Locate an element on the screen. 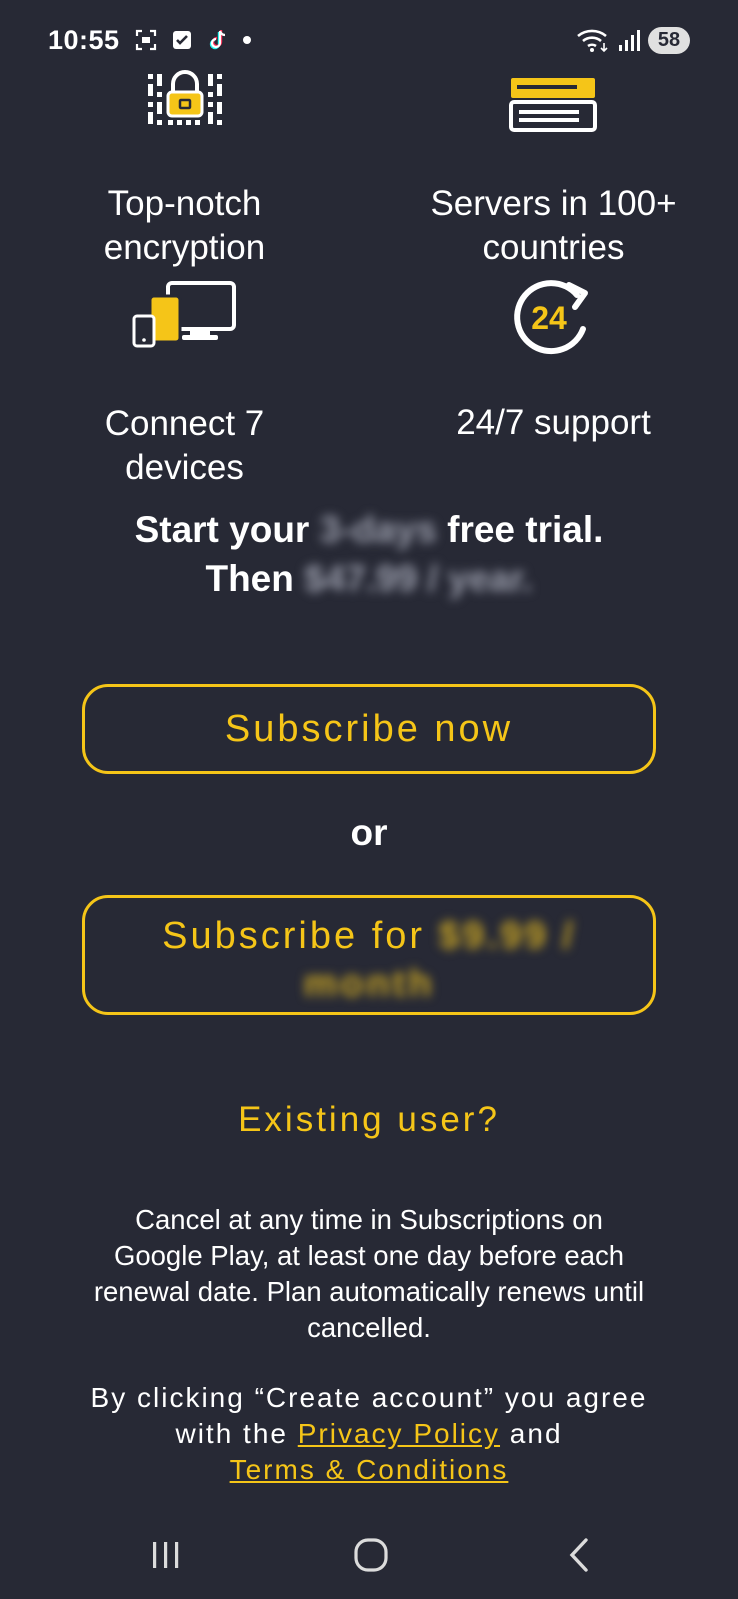 The height and width of the screenshot is (1599, 738). back-icon is located at coordinates (580, 1555).